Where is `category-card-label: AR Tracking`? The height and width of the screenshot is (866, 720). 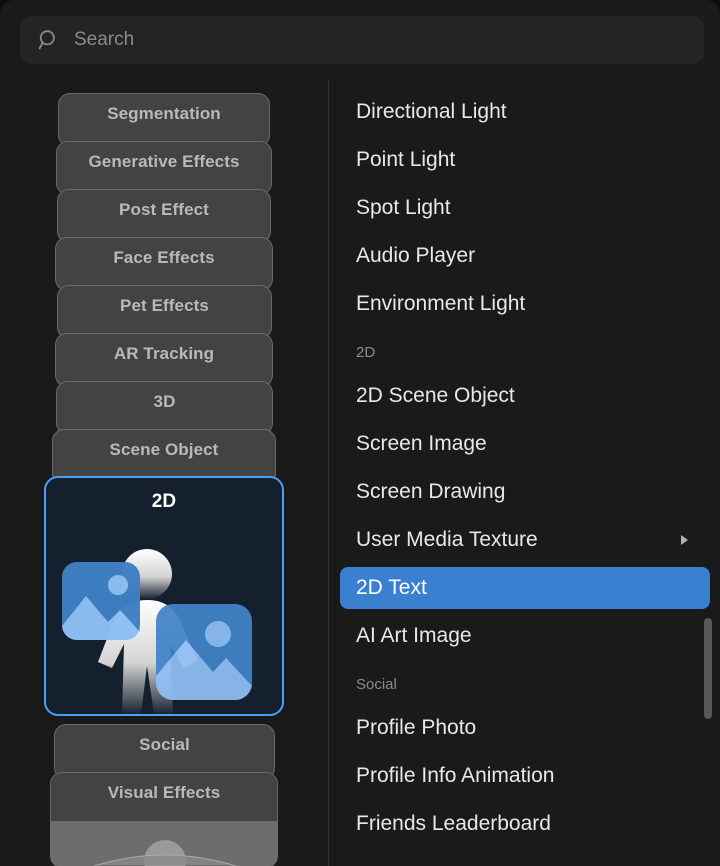 category-card-label: AR Tracking is located at coordinates (164, 353).